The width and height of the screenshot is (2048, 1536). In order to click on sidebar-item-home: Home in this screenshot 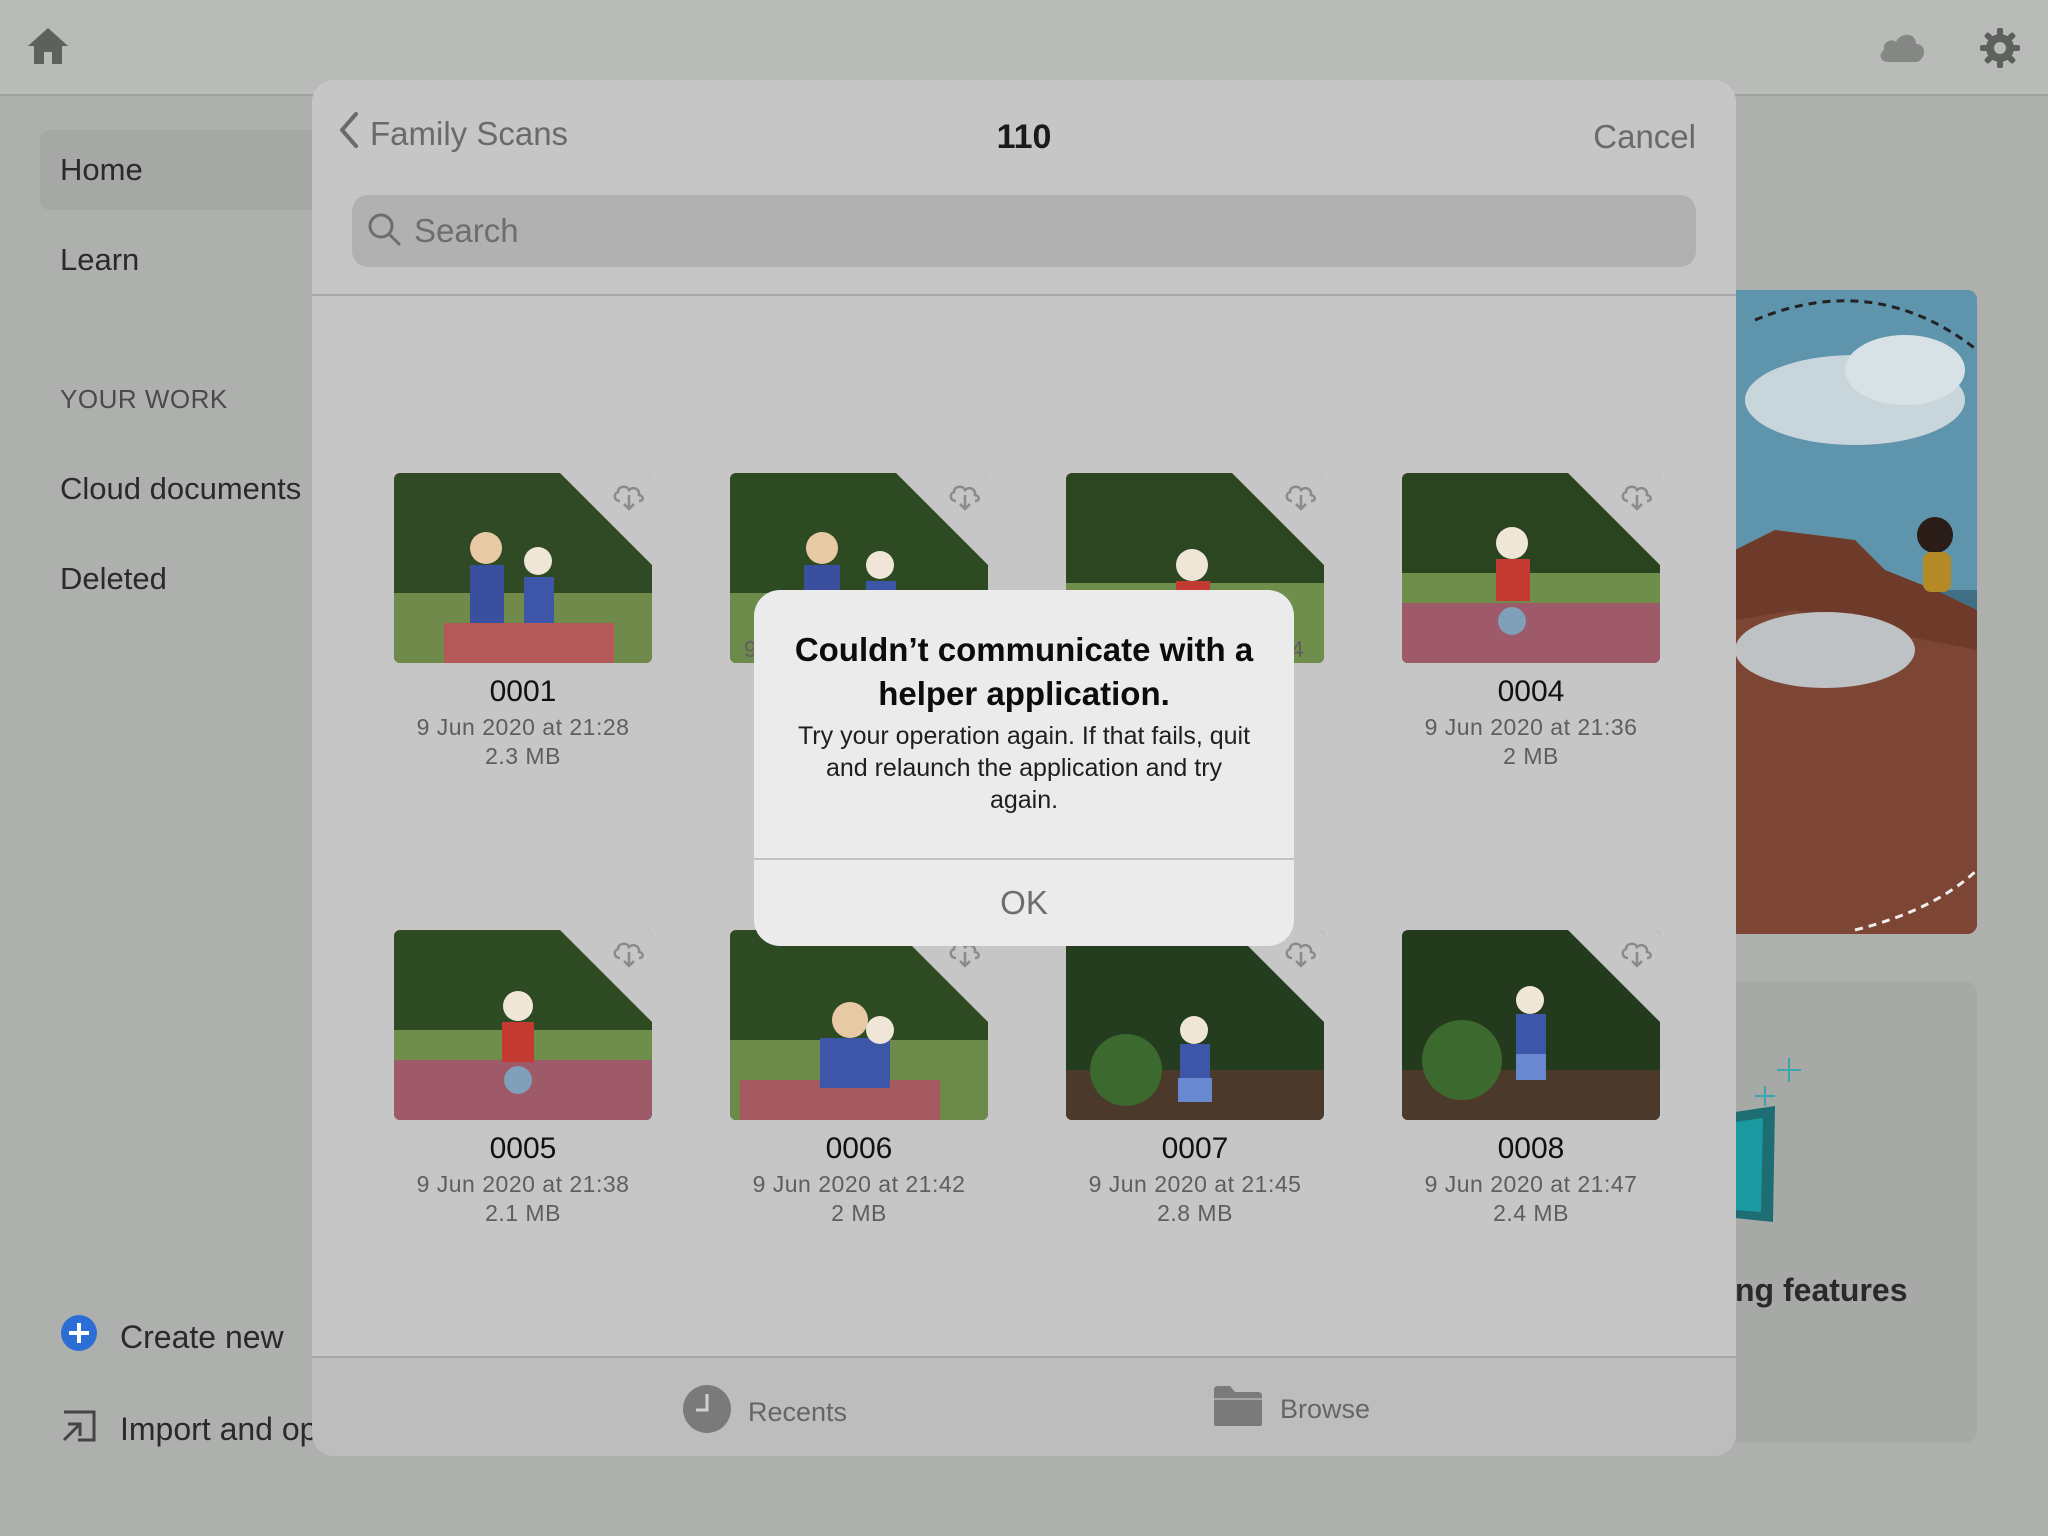, I will do `click(190, 170)`.